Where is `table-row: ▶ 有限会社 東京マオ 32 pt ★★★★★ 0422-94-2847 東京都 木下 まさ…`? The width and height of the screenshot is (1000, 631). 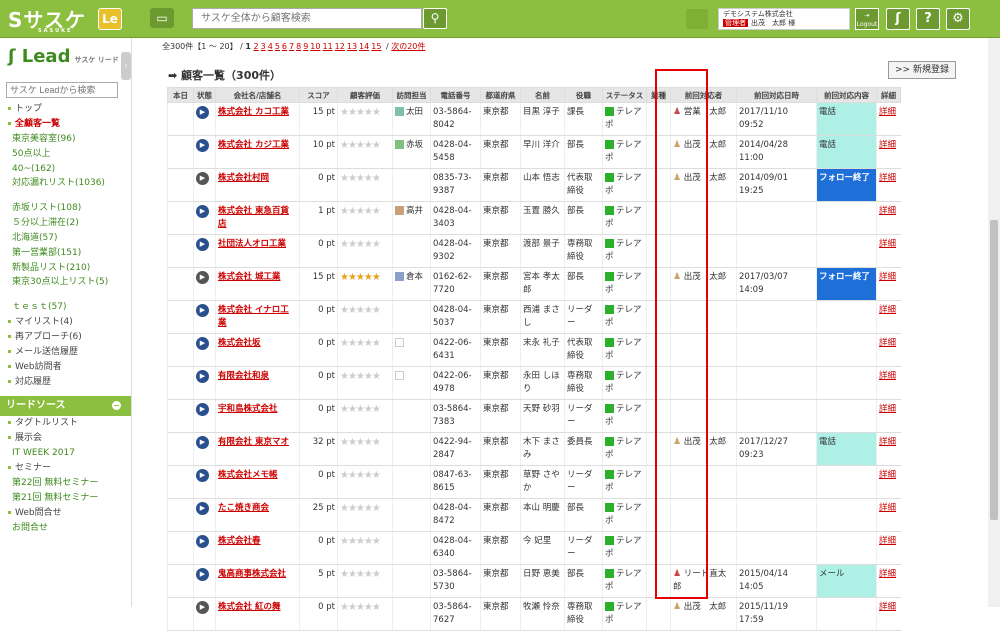 table-row: ▶ 有限会社 東京マオ 32 pt ★★★★★ 0422-94-2847 東京都 木下 まさ… is located at coordinates (534, 449).